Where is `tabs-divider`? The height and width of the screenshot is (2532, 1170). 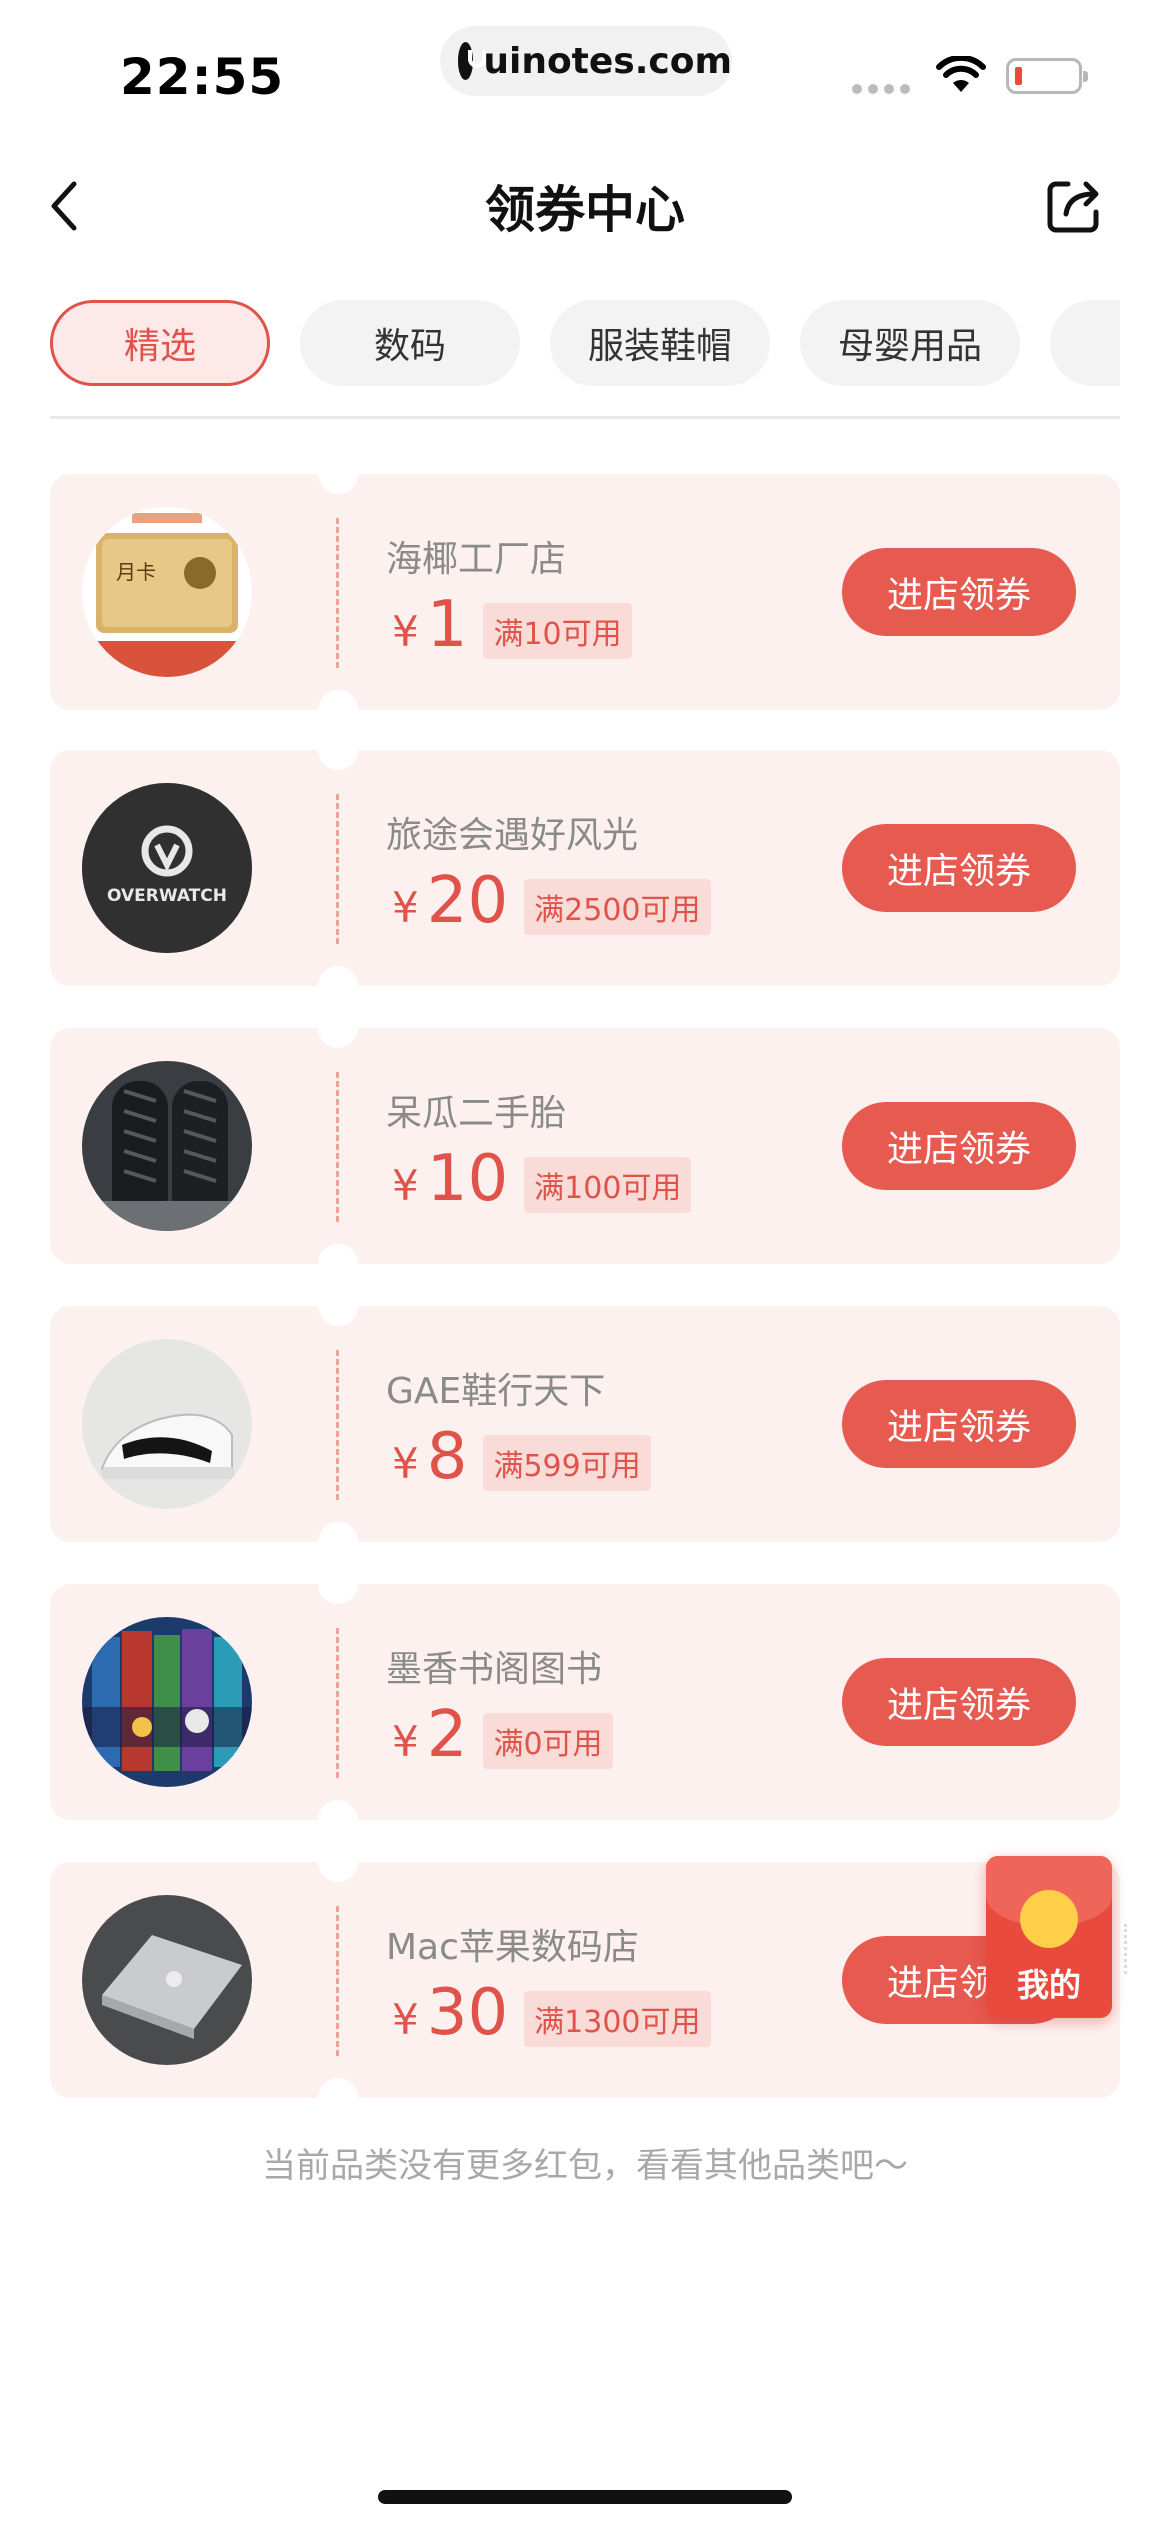
tabs-divider is located at coordinates (585, 417).